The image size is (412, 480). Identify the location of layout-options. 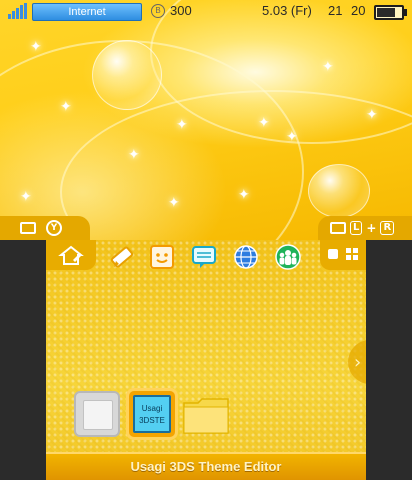
(343, 255).